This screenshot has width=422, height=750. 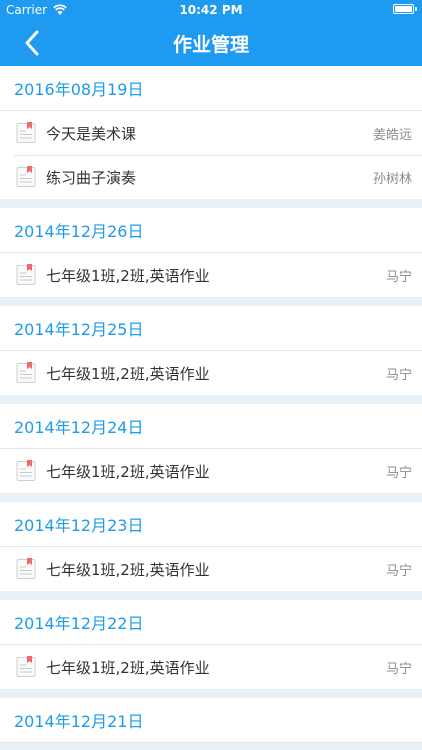 I want to click on status-time: 10:42 PM, so click(x=211, y=10).